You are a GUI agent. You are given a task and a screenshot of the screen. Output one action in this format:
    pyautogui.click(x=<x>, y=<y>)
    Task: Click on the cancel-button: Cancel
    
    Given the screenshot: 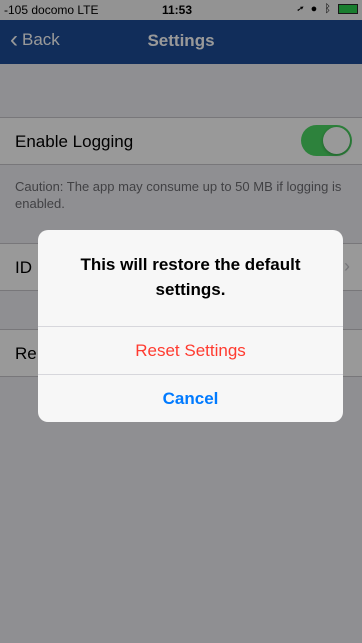 What is the action you would take?
    pyautogui.click(x=190, y=398)
    